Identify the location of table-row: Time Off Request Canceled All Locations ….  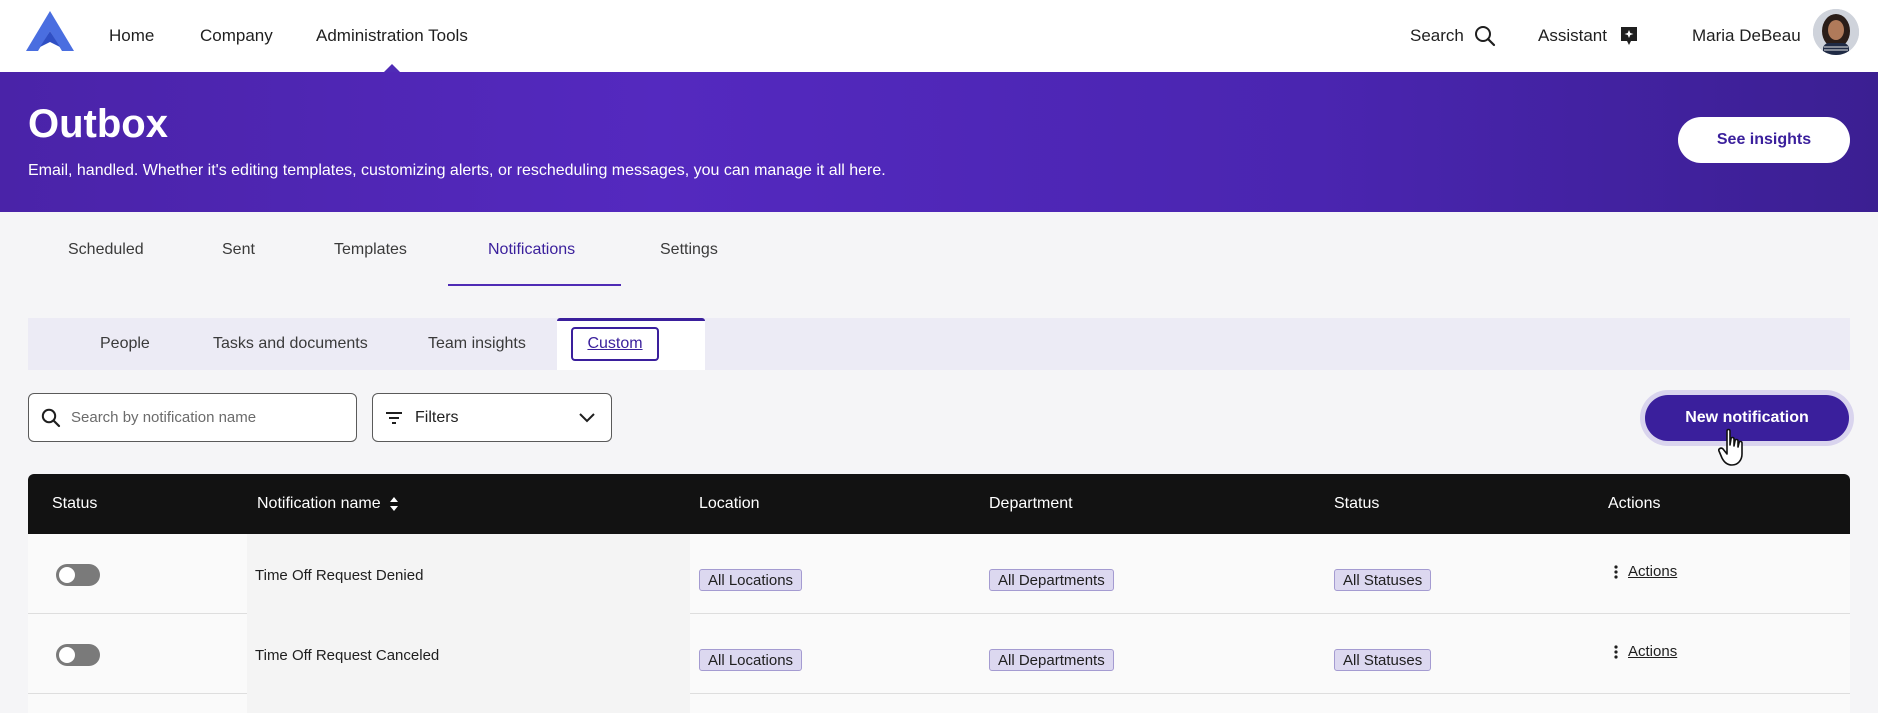
(939, 654).